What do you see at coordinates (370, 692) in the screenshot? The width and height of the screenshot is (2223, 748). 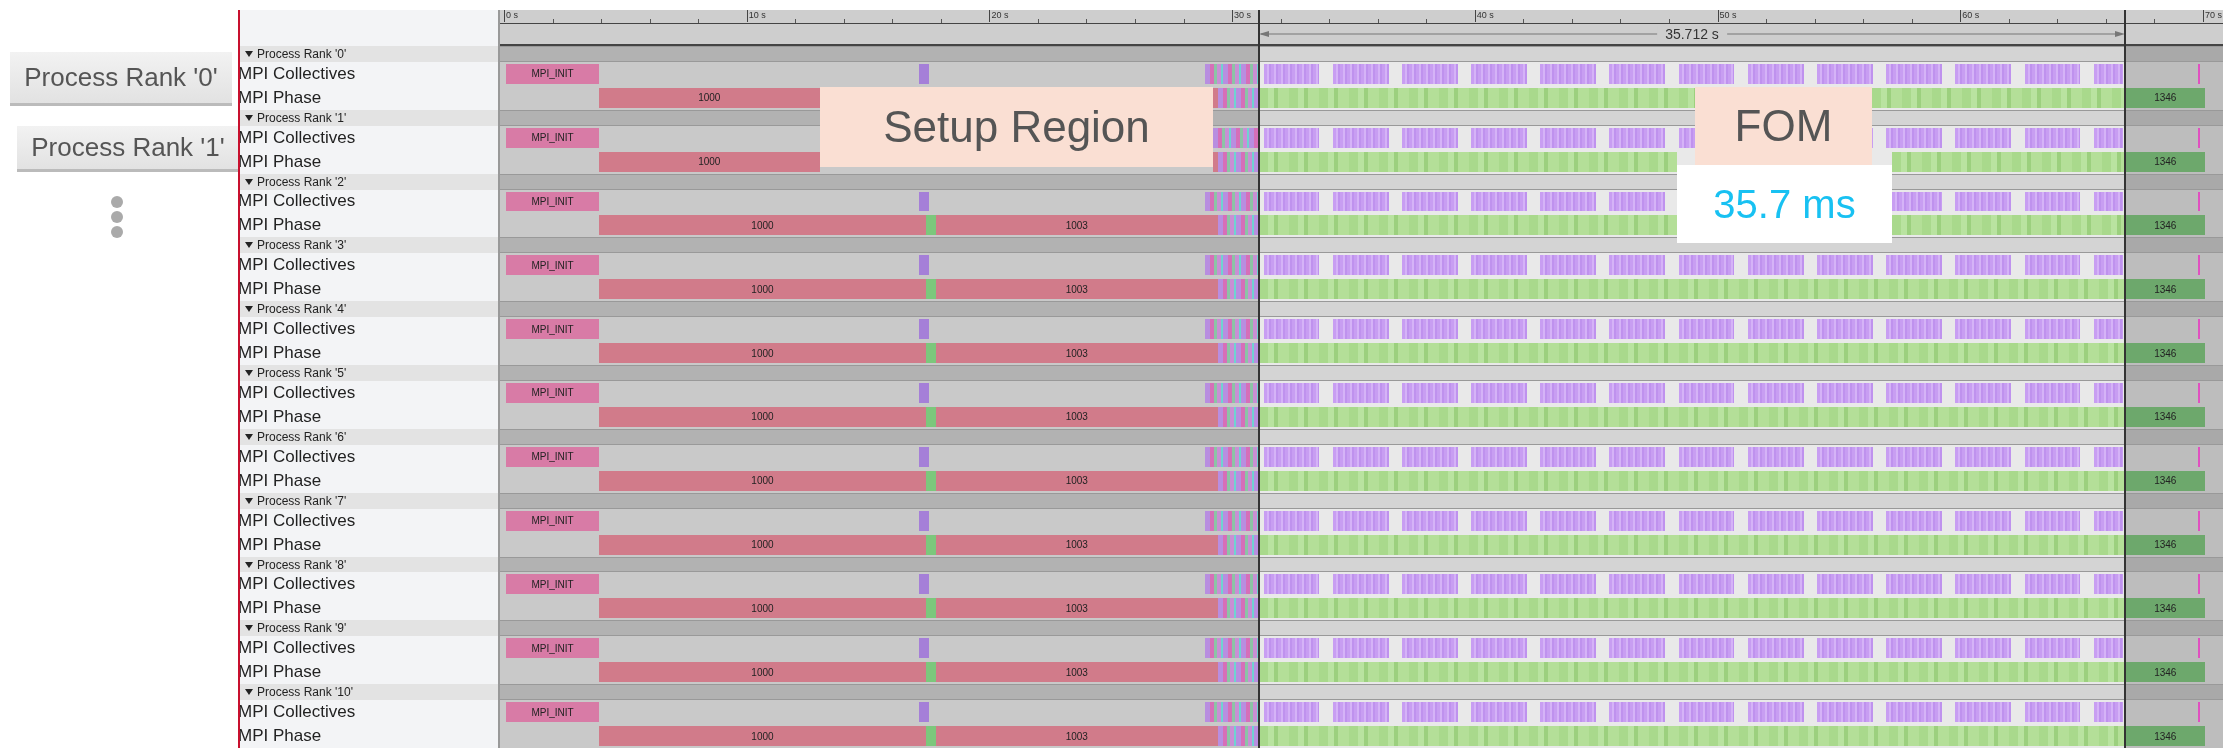 I see `rank-header: Process Rank '10'` at bounding box center [370, 692].